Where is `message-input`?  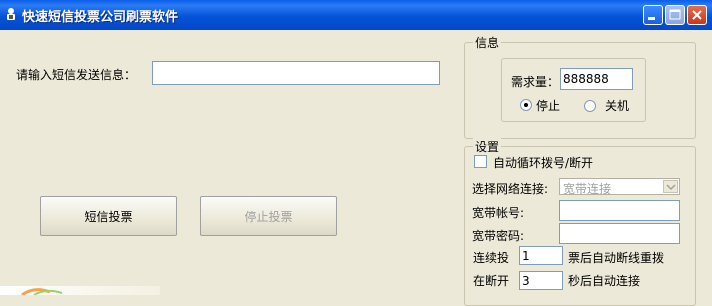
message-input is located at coordinates (296, 73).